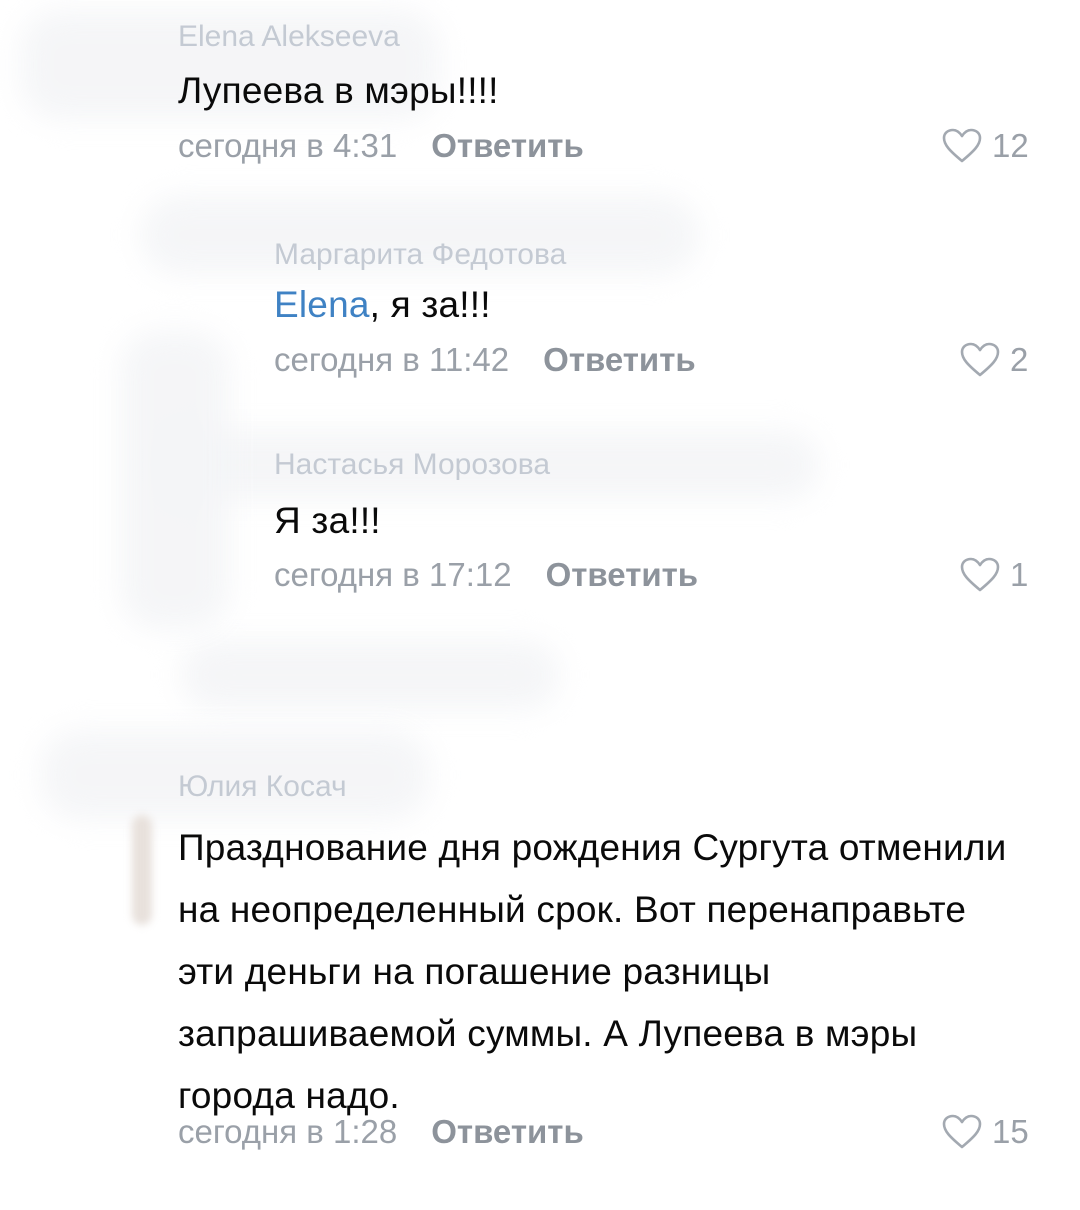 This screenshot has height=1210, width=1080. What do you see at coordinates (1010, 1131) in the screenshot?
I see `like-count: 15` at bounding box center [1010, 1131].